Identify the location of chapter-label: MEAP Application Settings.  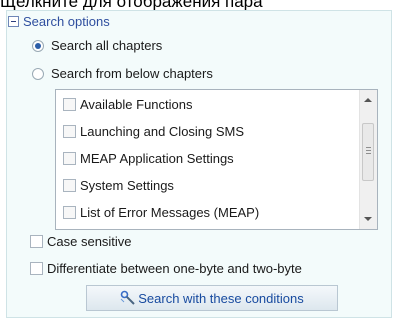
(157, 158).